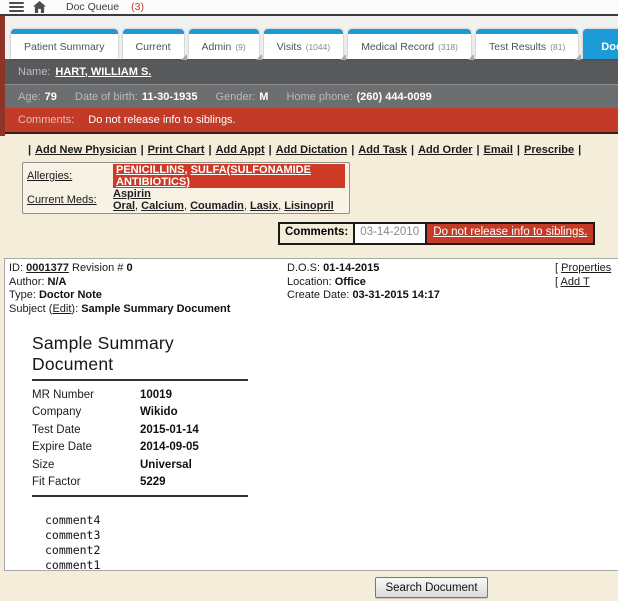 The height and width of the screenshot is (601, 618). What do you see at coordinates (331, 543) in the screenshot?
I see `document-comment-lines: comment4 comment3 comment2 comment1` at bounding box center [331, 543].